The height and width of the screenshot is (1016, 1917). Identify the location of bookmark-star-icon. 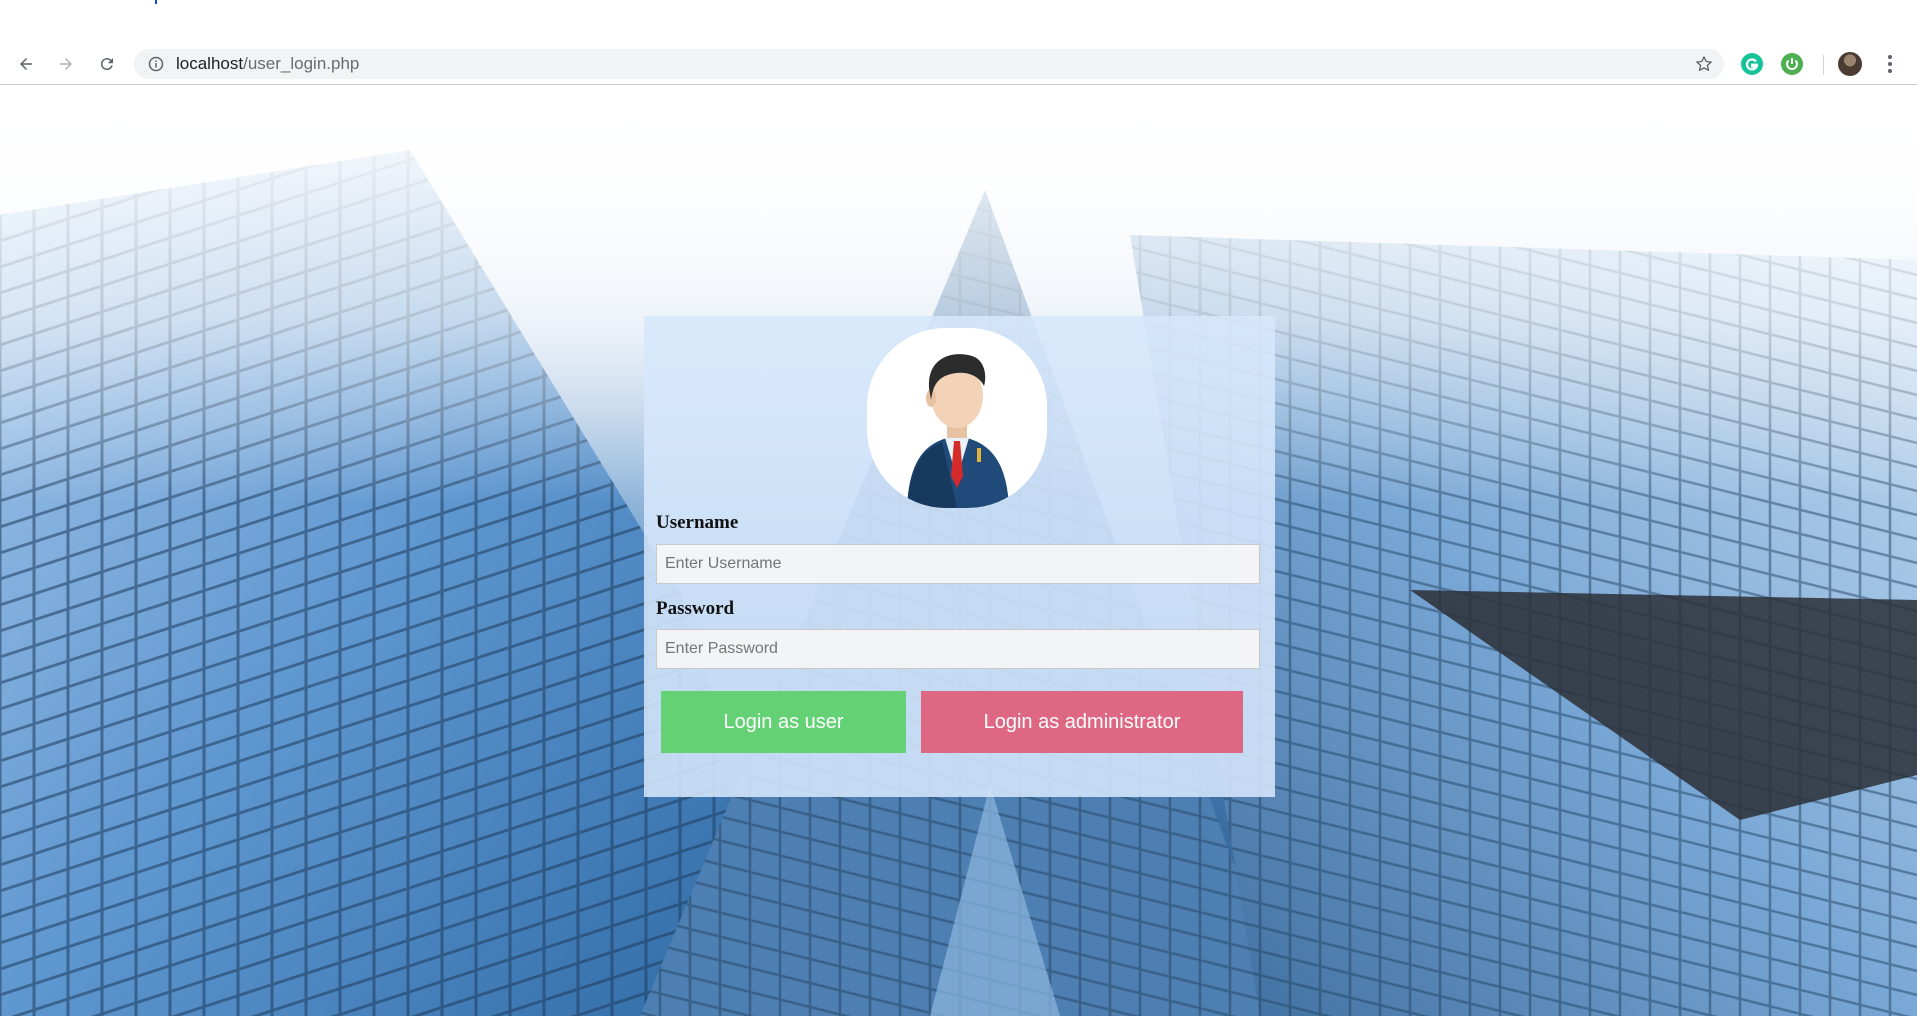
(1704, 64).